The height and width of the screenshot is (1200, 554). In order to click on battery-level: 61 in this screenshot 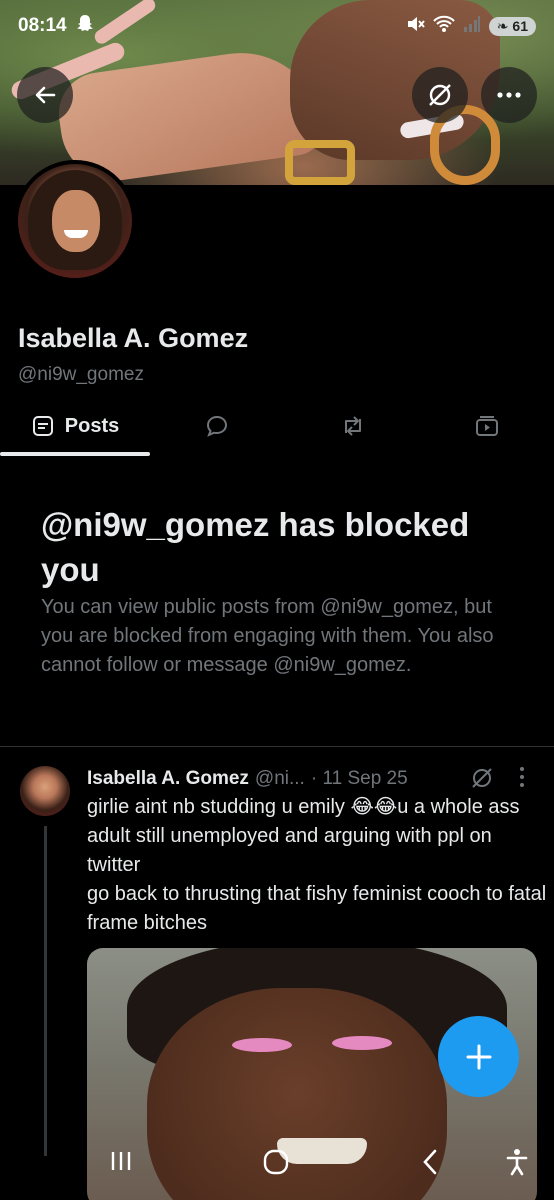, I will do `click(520, 25)`.